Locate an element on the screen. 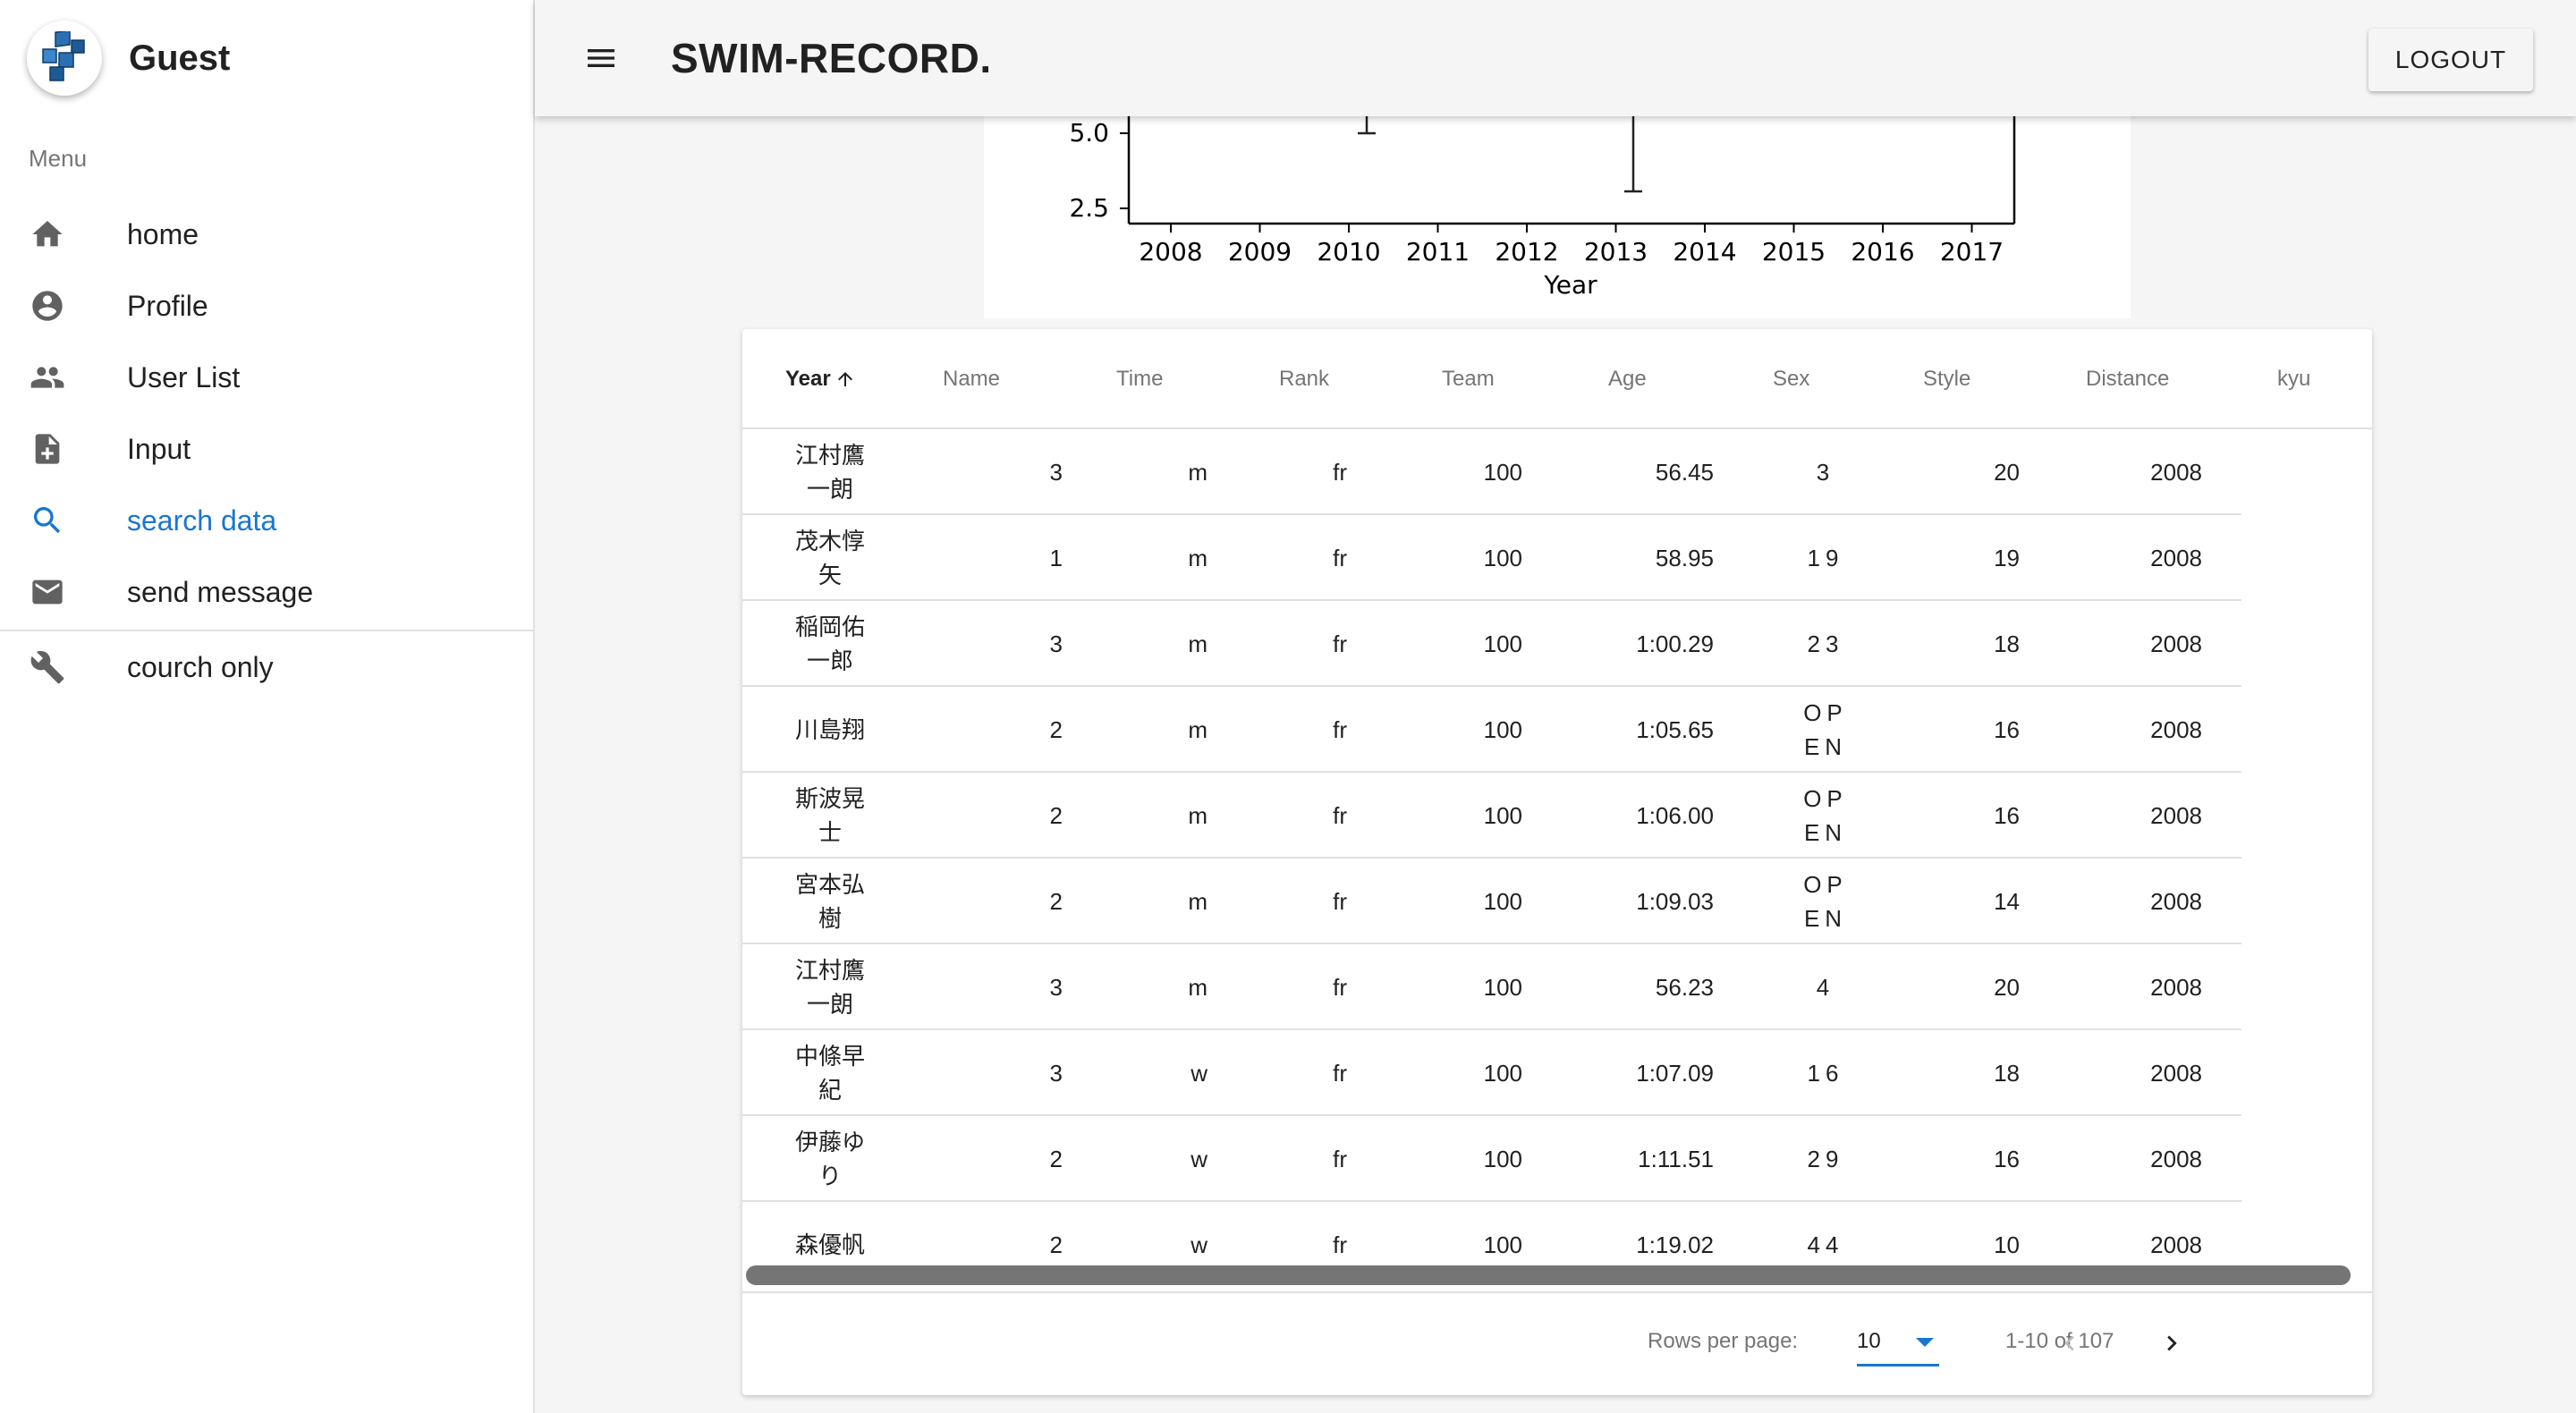  cell-name: 川島翔 is located at coordinates (829, 729).